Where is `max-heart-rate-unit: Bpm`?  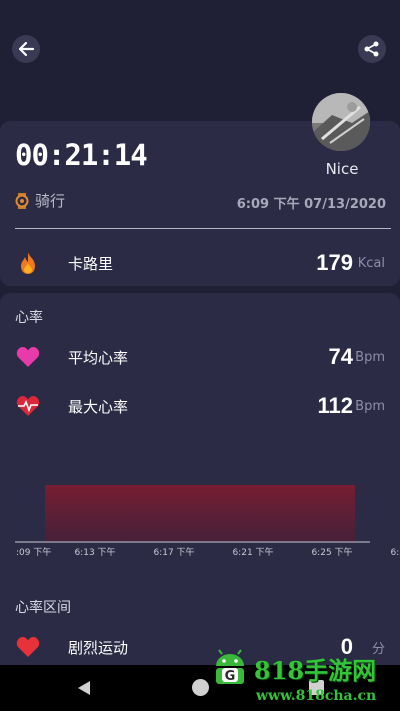 max-heart-rate-unit: Bpm is located at coordinates (370, 406).